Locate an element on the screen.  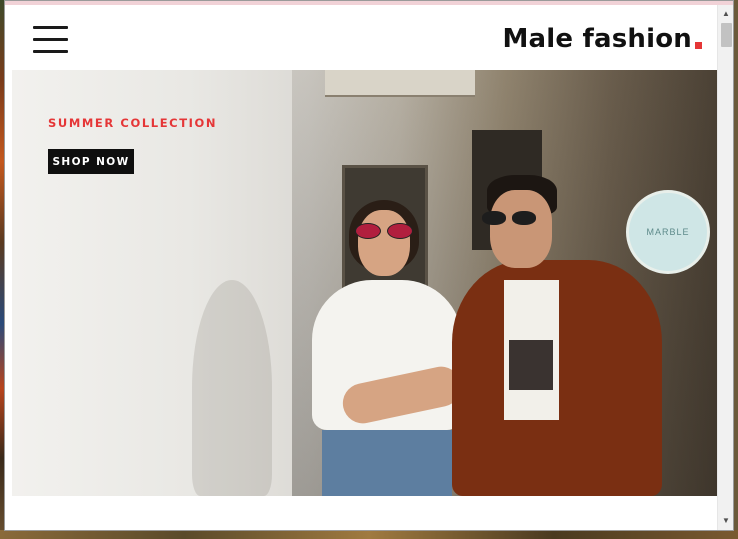
shop-sign: MARBLE is located at coordinates (668, 232).